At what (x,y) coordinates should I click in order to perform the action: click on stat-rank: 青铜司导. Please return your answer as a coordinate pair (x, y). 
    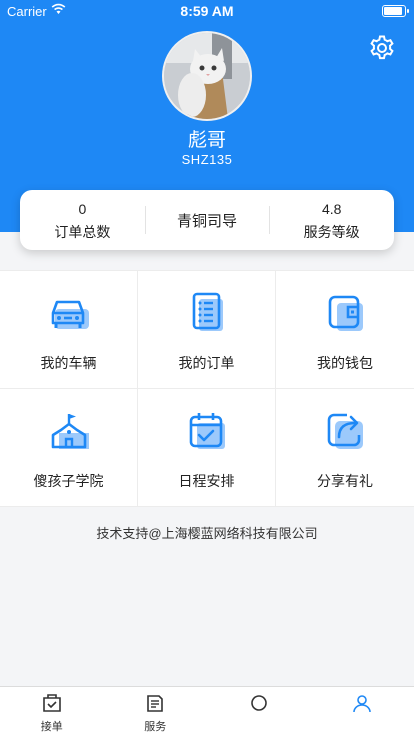
    Looking at the image, I should click on (207, 220).